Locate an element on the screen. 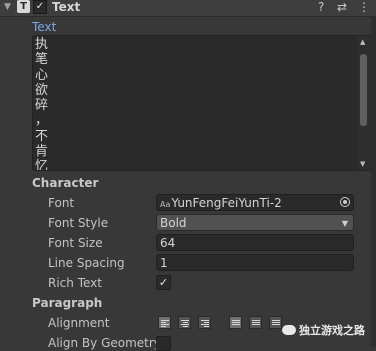 The height and width of the screenshot is (351, 376). text-area-scrollbar: ▲ ▼ is located at coordinates (363, 103).